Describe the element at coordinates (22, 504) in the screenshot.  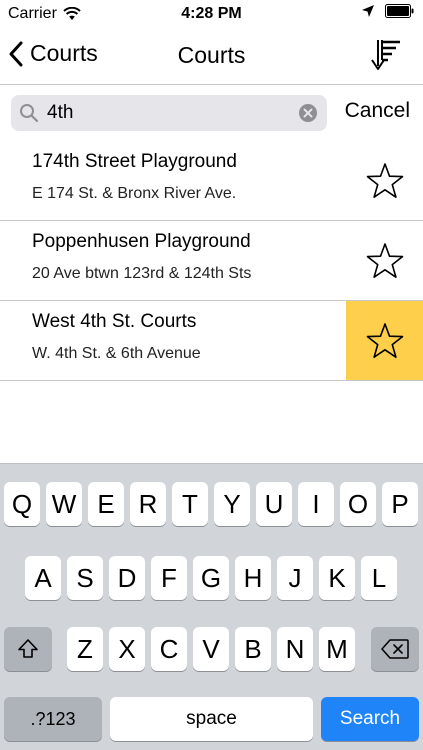
I see `key: Q` at that location.